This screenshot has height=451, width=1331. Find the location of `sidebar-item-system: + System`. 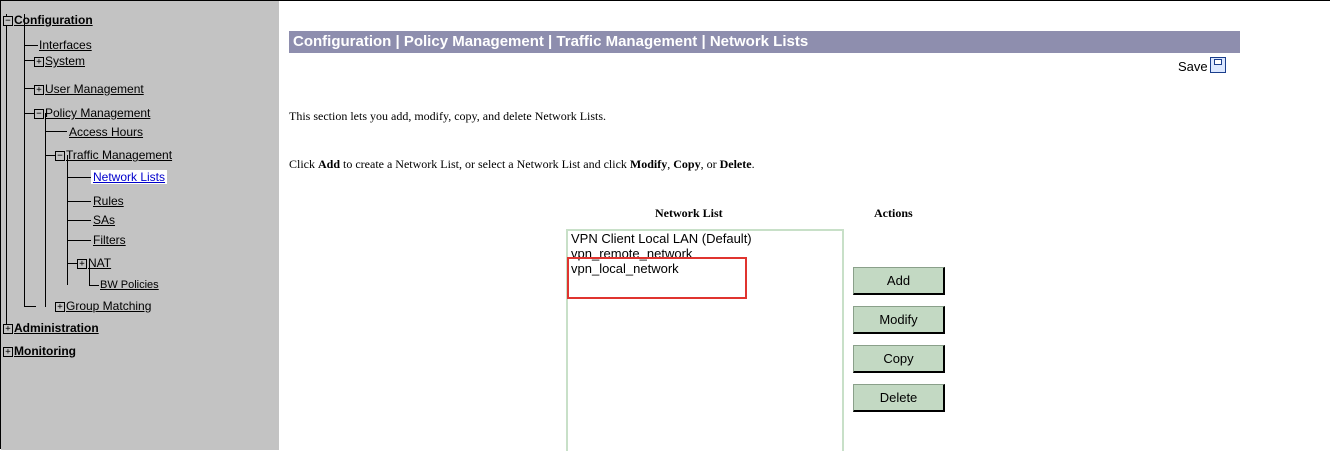

sidebar-item-system: + System is located at coordinates (59, 61).